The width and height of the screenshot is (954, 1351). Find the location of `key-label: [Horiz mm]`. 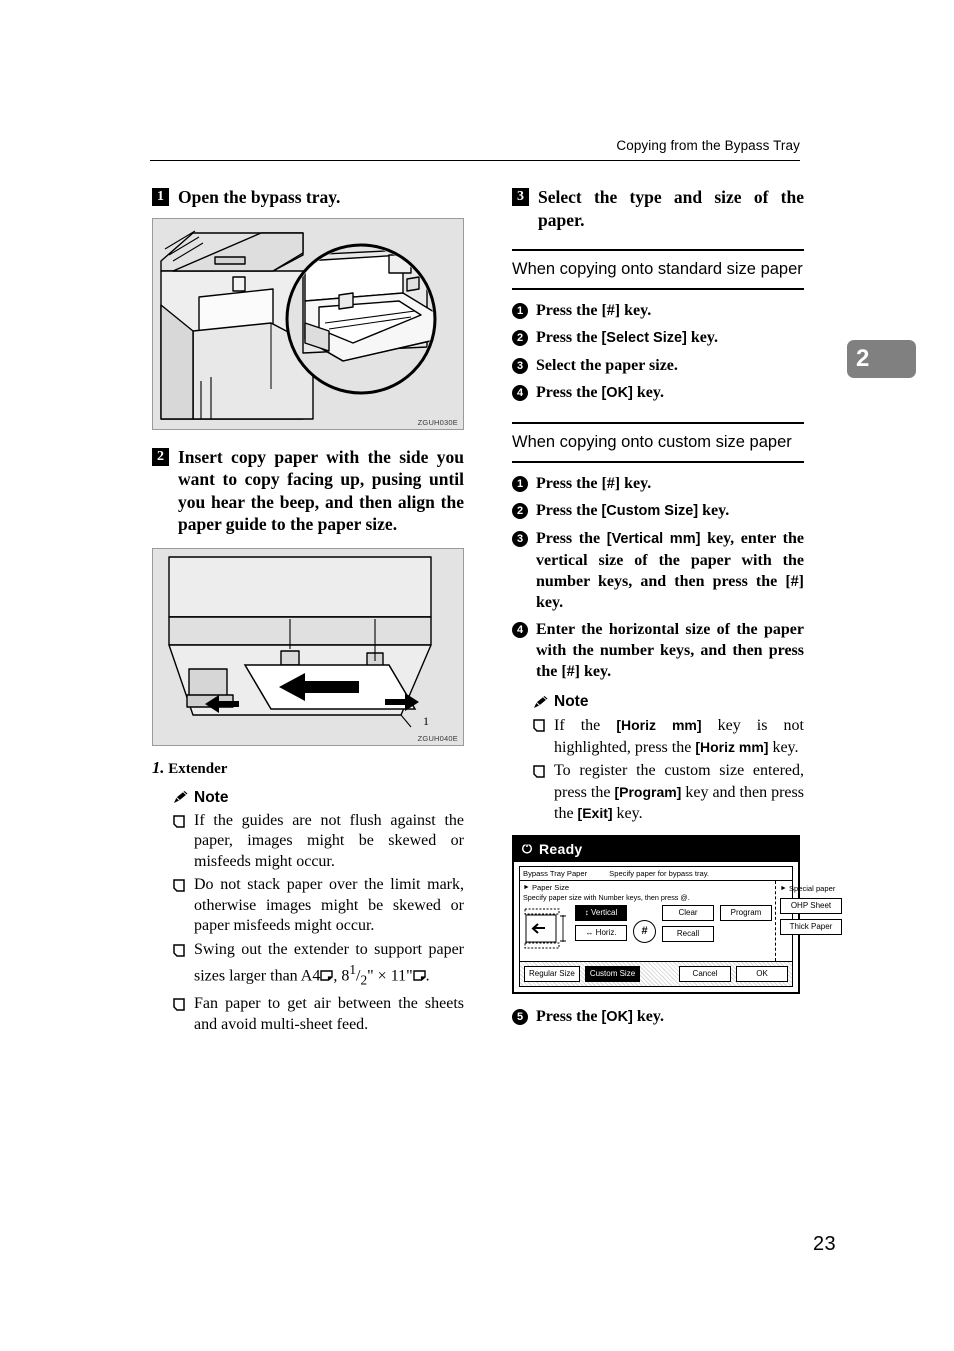

key-label: [Horiz mm] is located at coordinates (659, 725).